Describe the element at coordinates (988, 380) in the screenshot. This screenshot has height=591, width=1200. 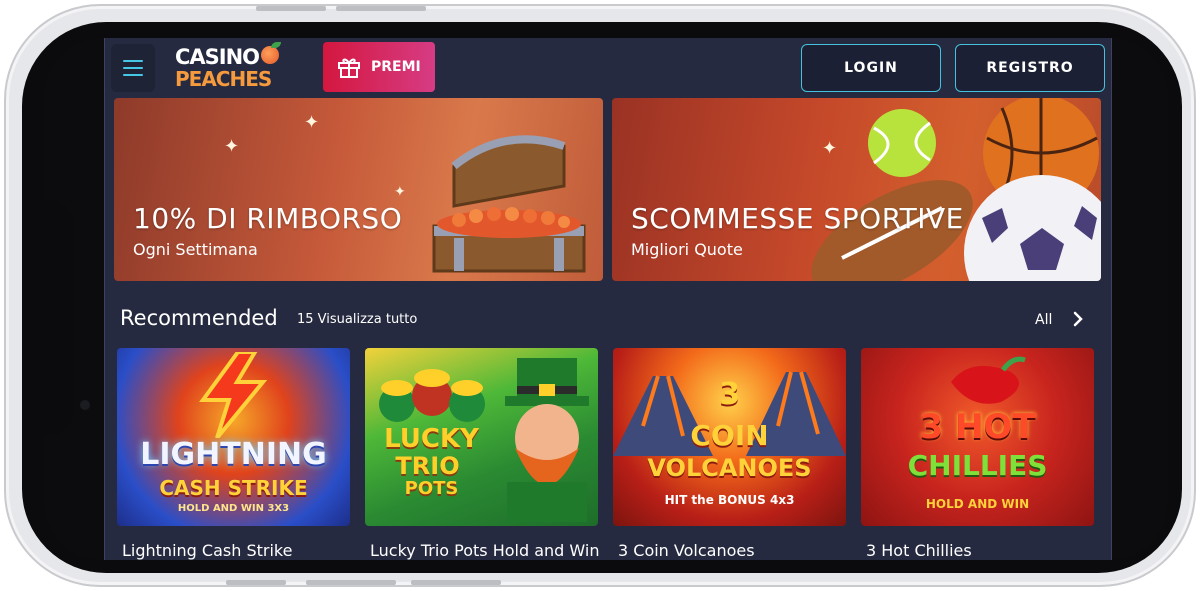
I see `chili-pepper-icon` at that location.